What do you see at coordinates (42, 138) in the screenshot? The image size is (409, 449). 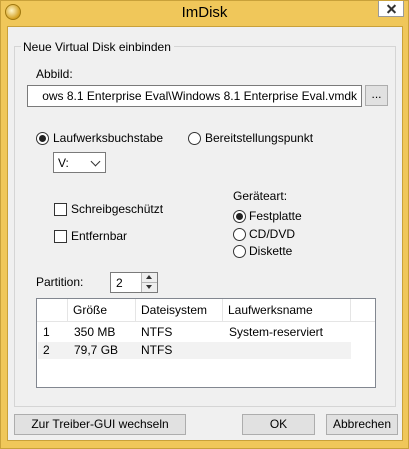 I see `drive-letter-radio` at bounding box center [42, 138].